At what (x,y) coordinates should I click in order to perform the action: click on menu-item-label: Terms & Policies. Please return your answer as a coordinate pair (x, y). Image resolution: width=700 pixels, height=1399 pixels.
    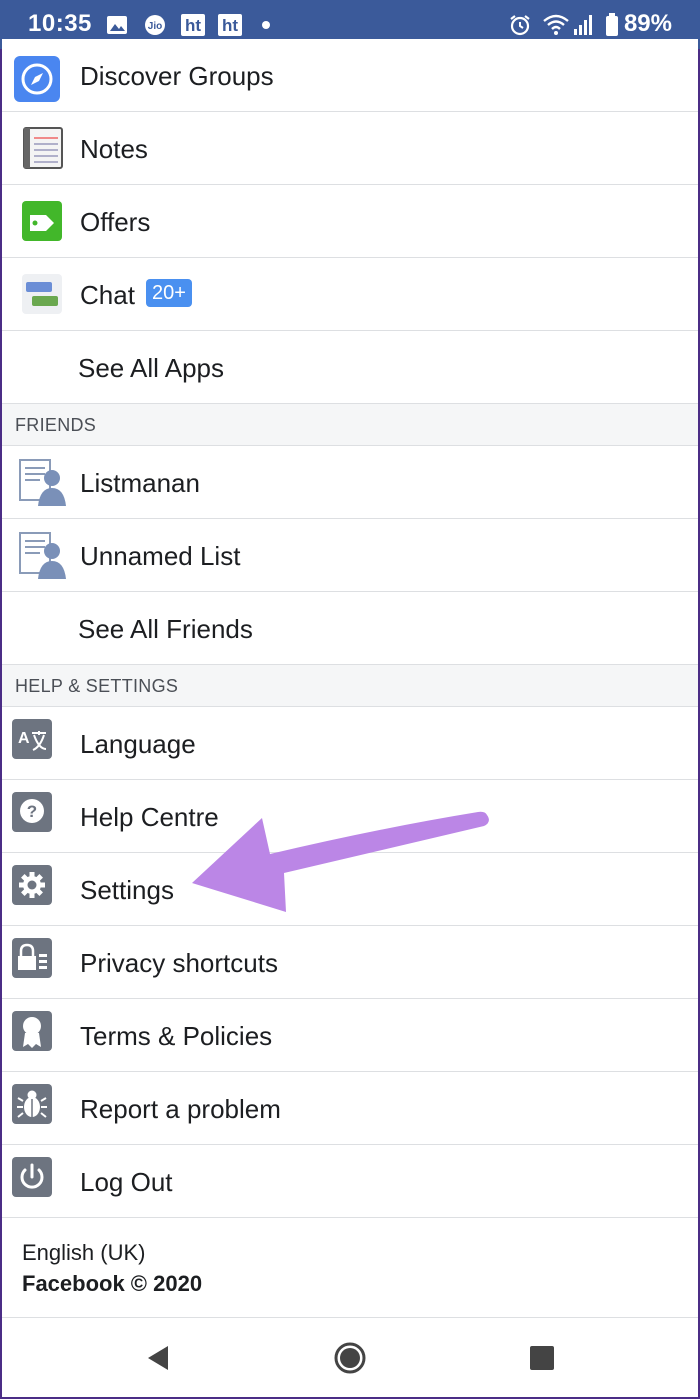
    Looking at the image, I should click on (176, 1036).